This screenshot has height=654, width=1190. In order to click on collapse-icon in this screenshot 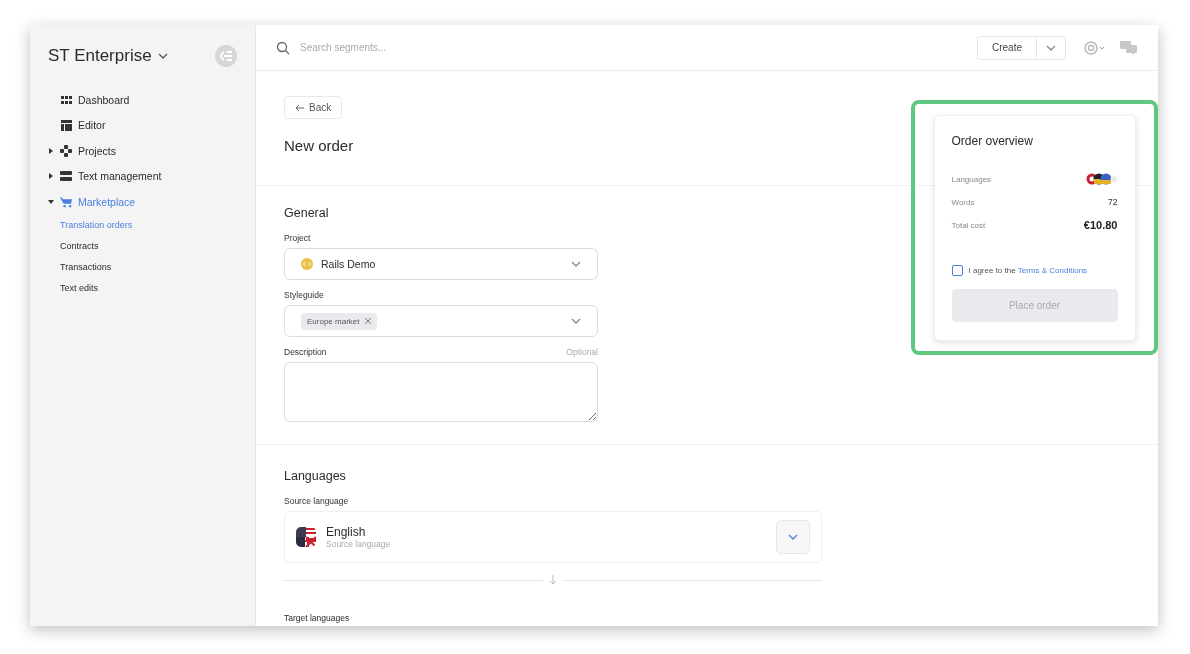, I will do `click(226, 56)`.